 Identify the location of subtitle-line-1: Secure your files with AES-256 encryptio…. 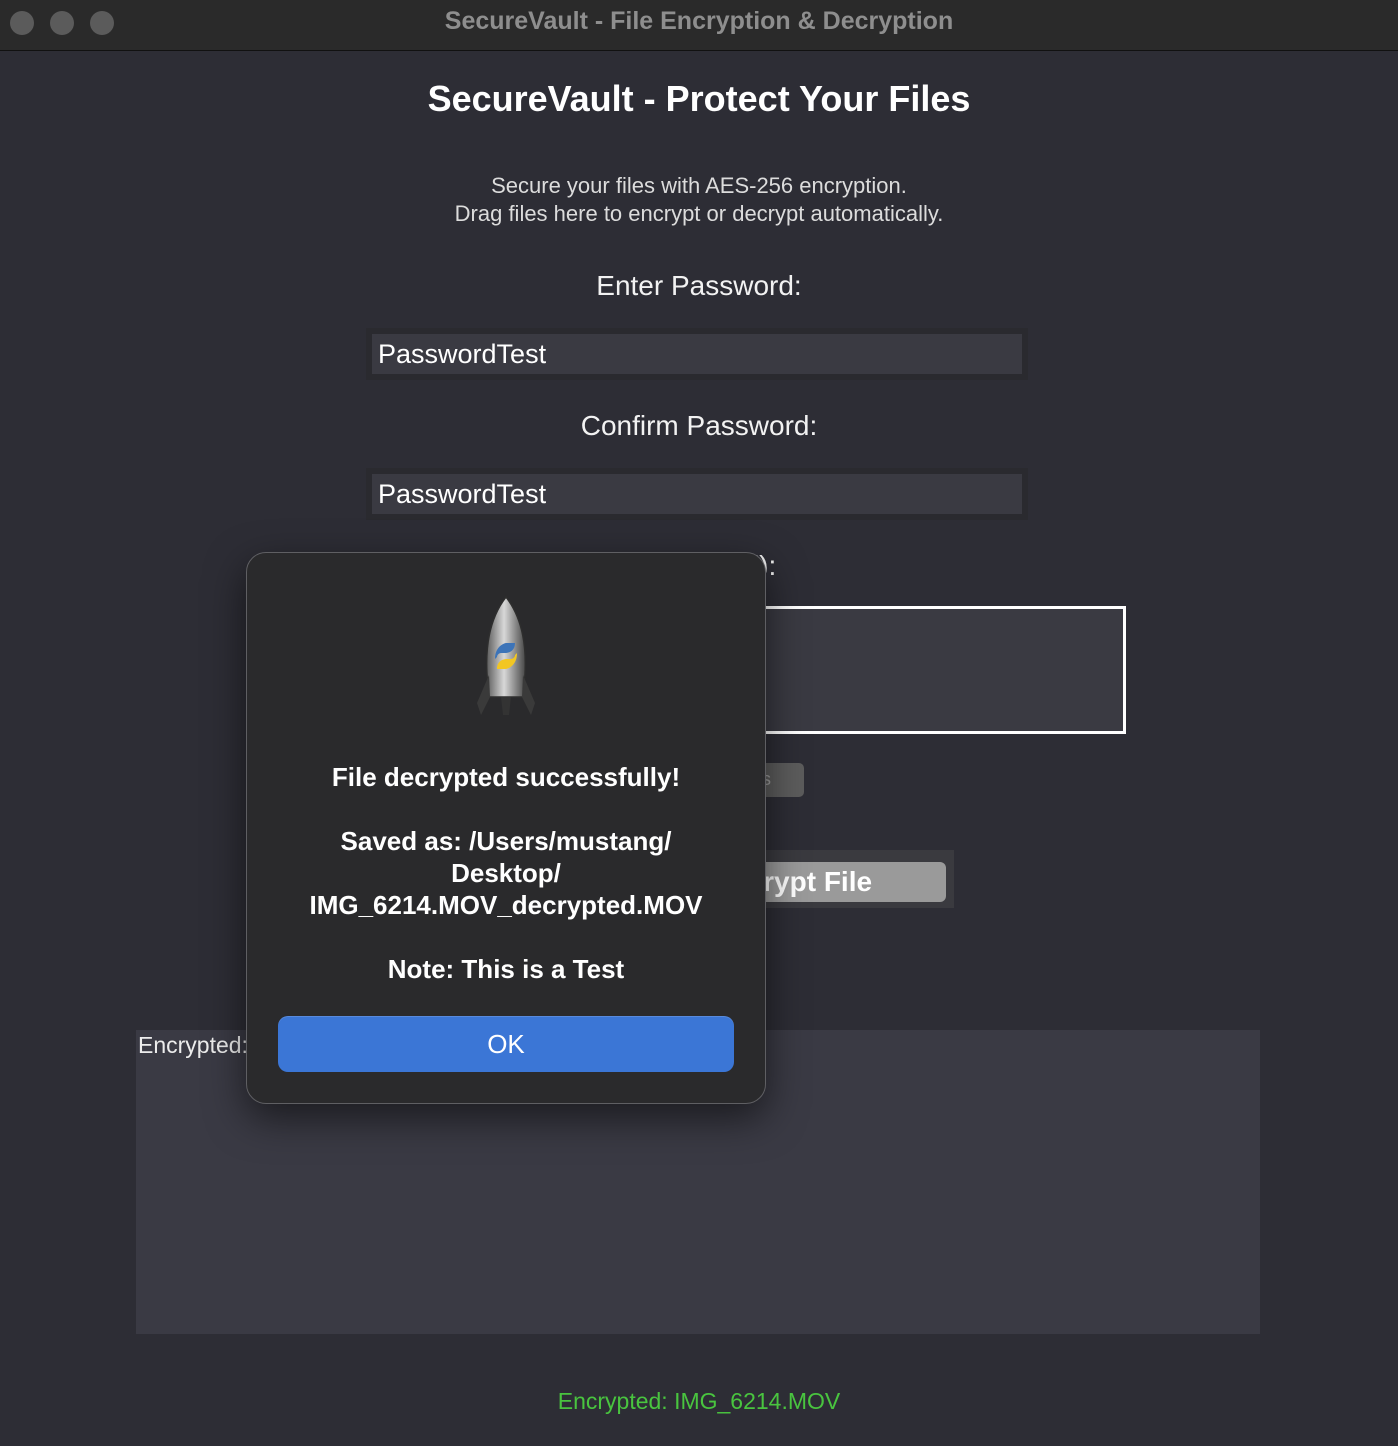
(699, 185).